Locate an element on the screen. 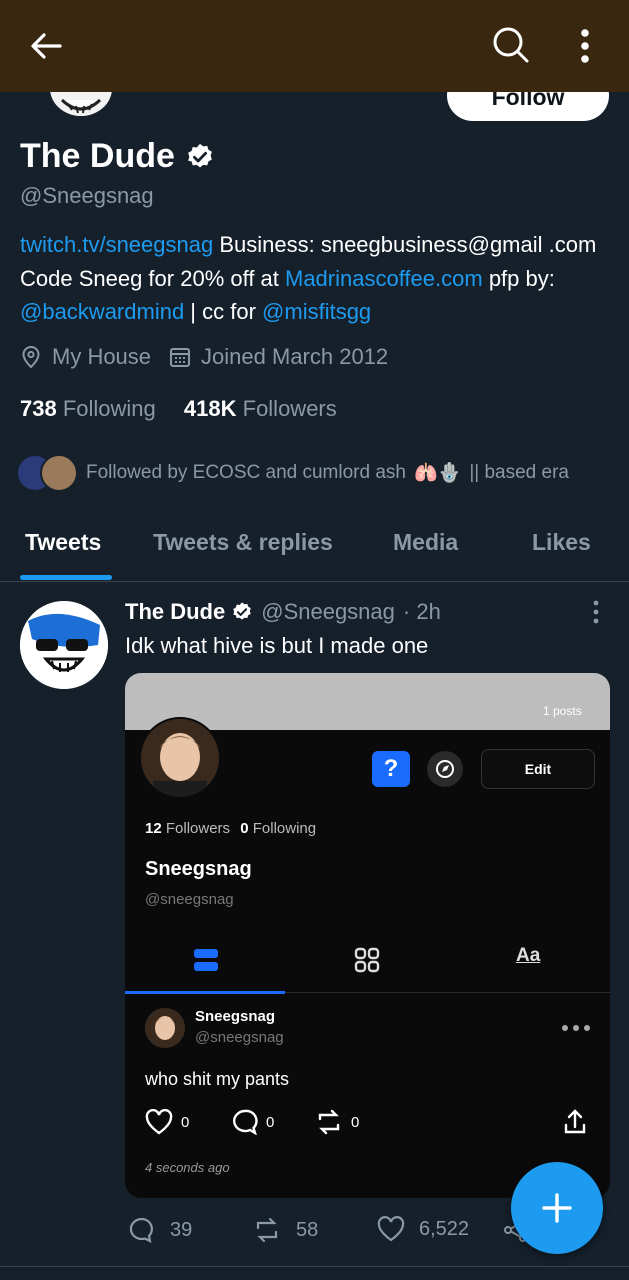 This screenshot has height=1280, width=629. retweet-count: 58 is located at coordinates (307, 1229).